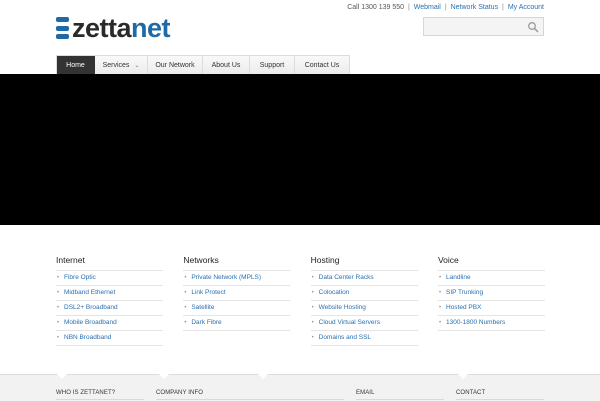 Image resolution: width=600 pixels, height=401 pixels. What do you see at coordinates (365, 393) in the screenshot?
I see `footer-heading-email: EMAIL` at bounding box center [365, 393].